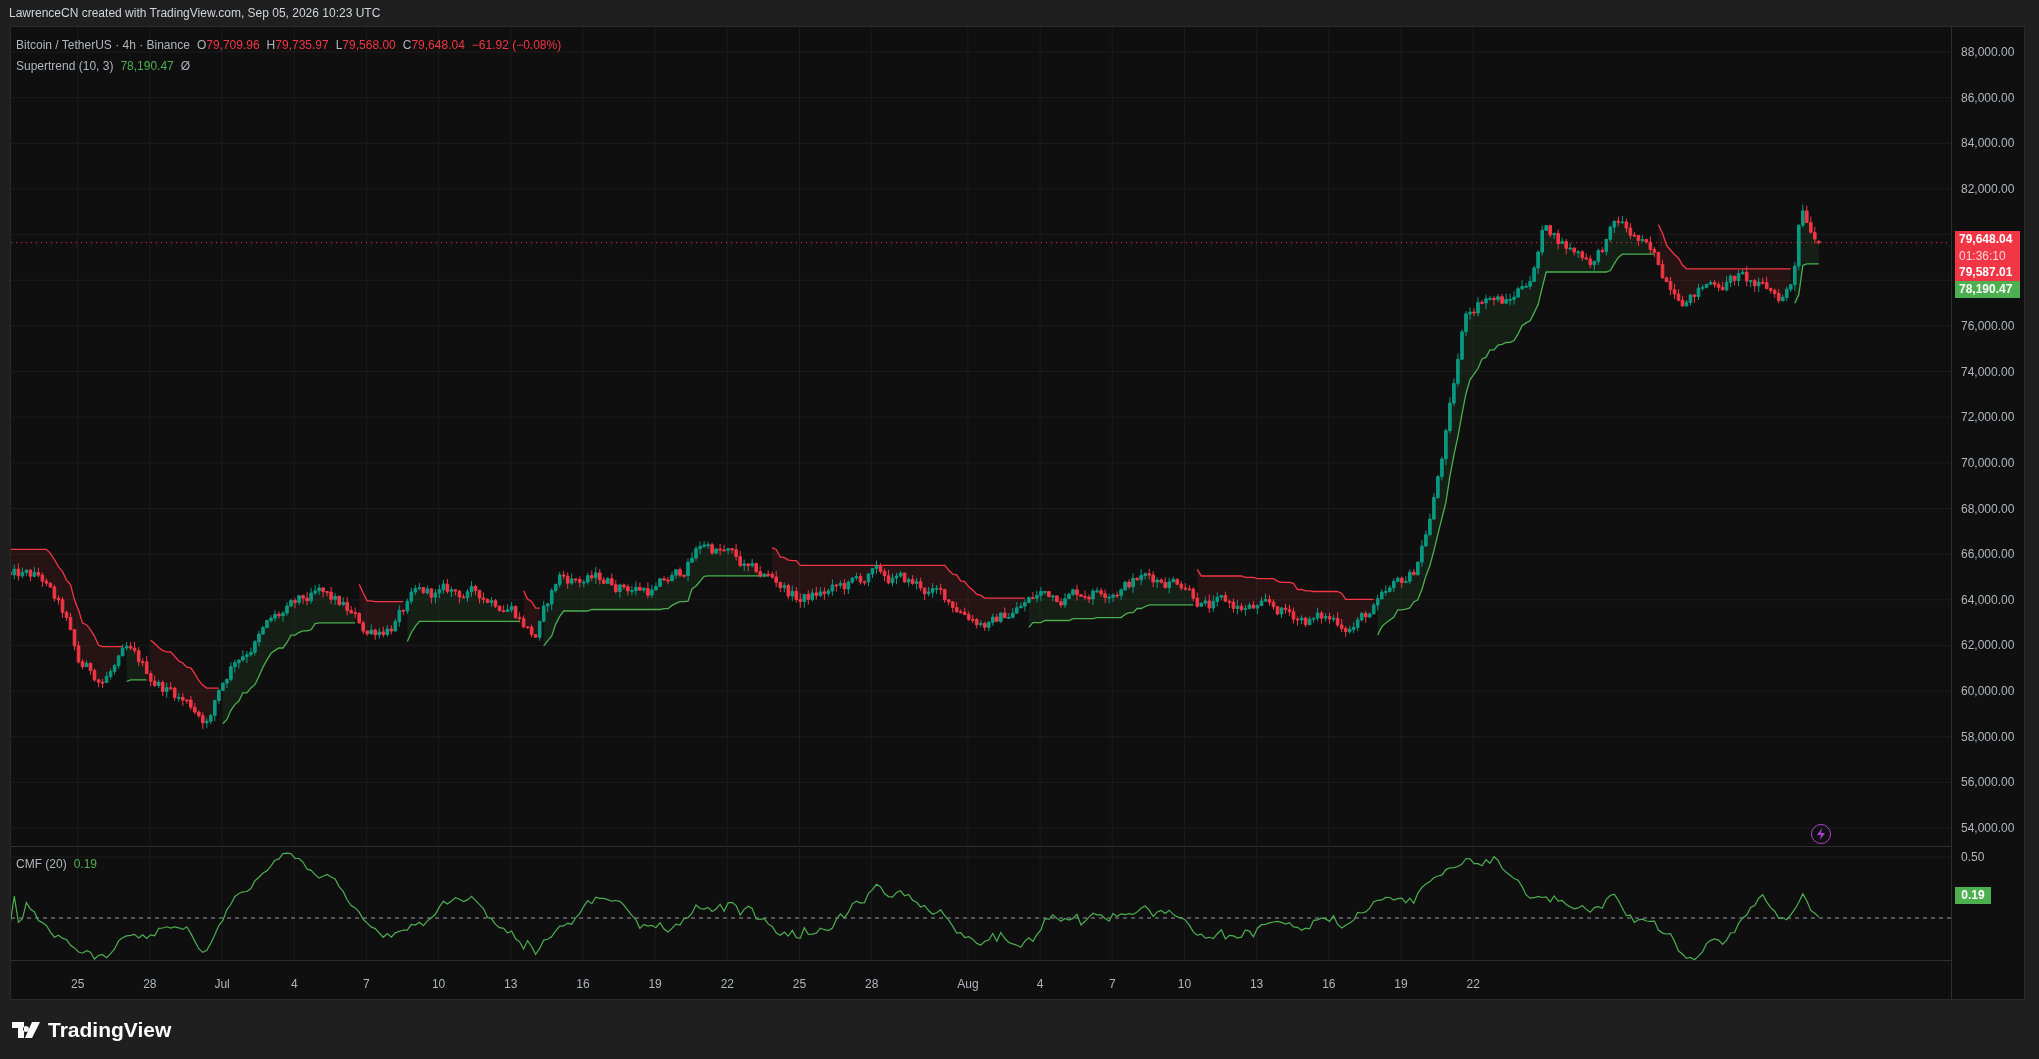 The image size is (2039, 1059). What do you see at coordinates (1973, 857) in the screenshot?
I see `cmf-axis-label: 0.50` at bounding box center [1973, 857].